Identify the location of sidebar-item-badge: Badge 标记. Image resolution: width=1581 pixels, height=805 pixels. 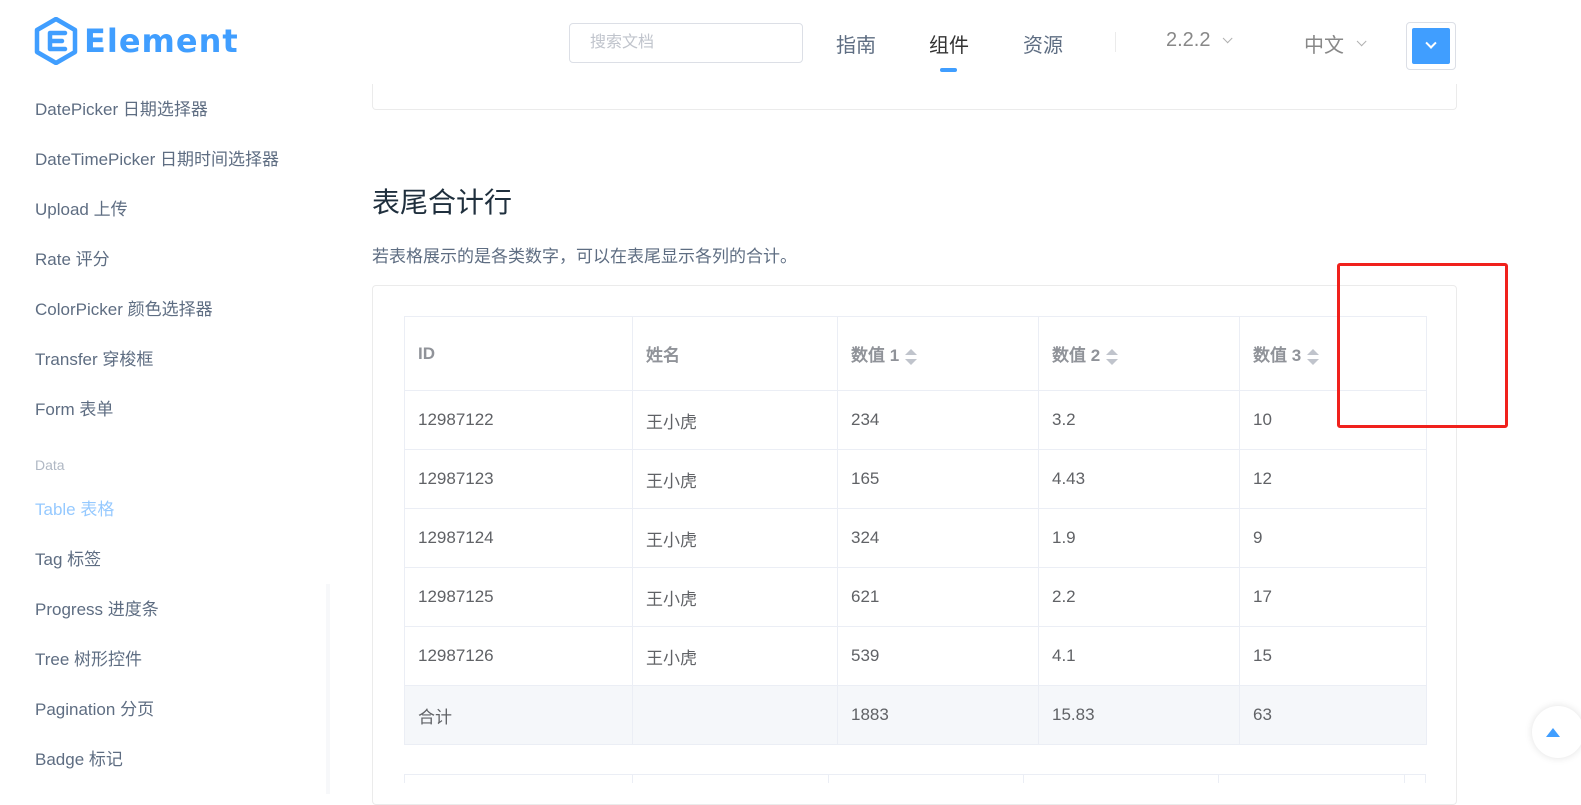
(79, 757).